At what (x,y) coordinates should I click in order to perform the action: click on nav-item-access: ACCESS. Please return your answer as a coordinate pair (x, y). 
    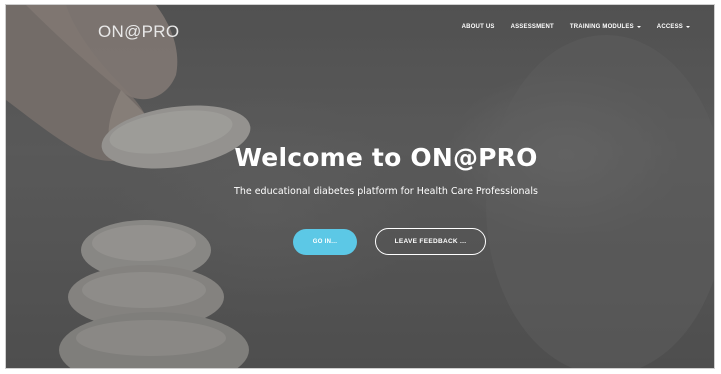
    Looking at the image, I should click on (673, 27).